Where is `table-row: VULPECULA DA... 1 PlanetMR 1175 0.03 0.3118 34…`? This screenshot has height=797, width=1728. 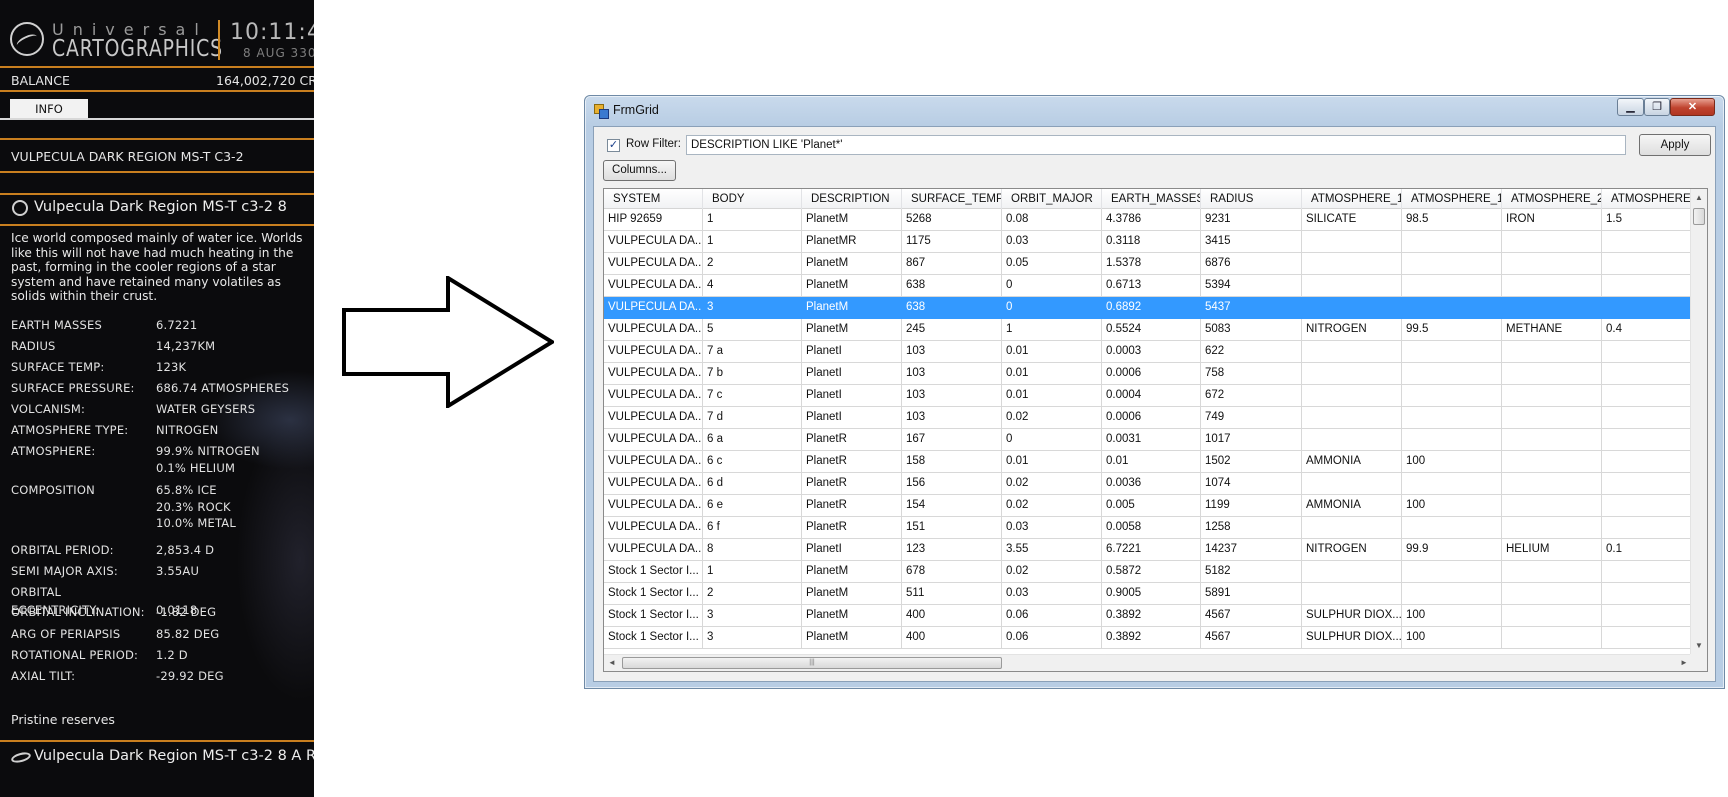
table-row: VULPECULA DA... 1 PlanetMR 1175 0.03 0.3118 34… is located at coordinates (1148, 242).